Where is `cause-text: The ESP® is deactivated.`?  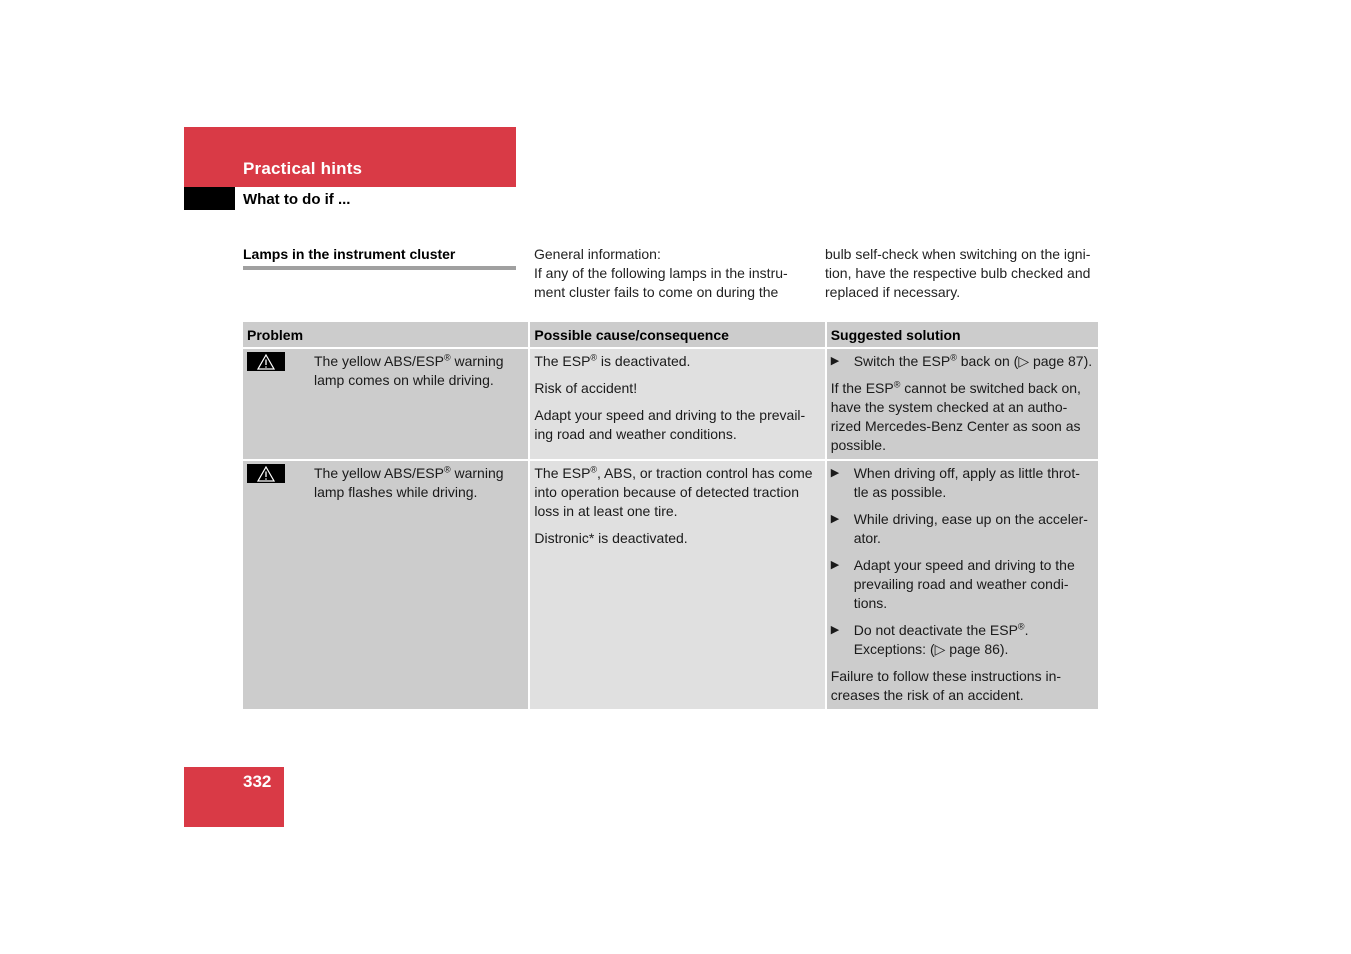 cause-text: The ESP® is deactivated. is located at coordinates (612, 360).